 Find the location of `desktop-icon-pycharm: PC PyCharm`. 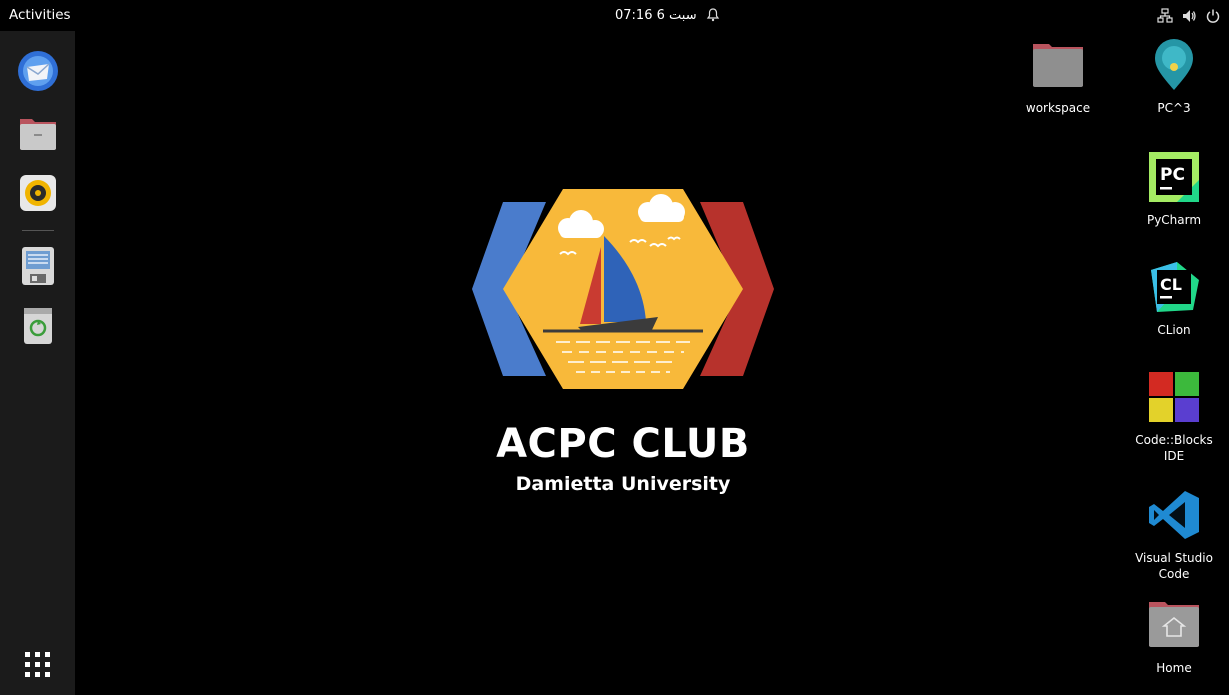

desktop-icon-pycharm: PC PyCharm is located at coordinates (1174, 189).